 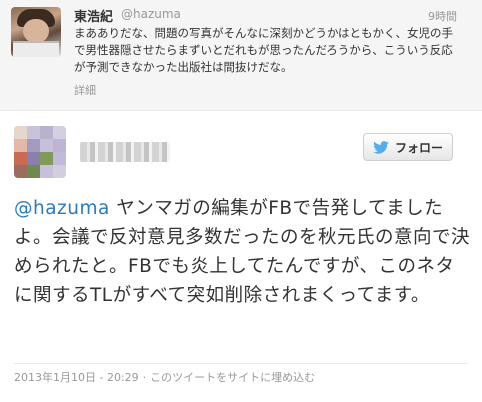 I want to click on divider, so click(x=241, y=363).